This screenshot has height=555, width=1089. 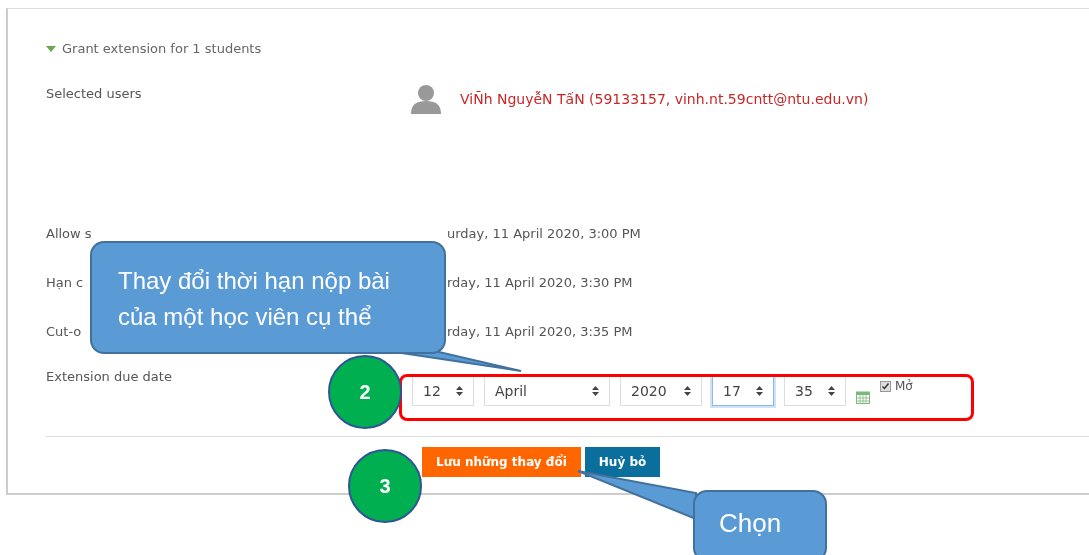 I want to click on callout-text: Thay đổi thời hạn nộp bài của một học viên cụ thể, so click(x=268, y=297).